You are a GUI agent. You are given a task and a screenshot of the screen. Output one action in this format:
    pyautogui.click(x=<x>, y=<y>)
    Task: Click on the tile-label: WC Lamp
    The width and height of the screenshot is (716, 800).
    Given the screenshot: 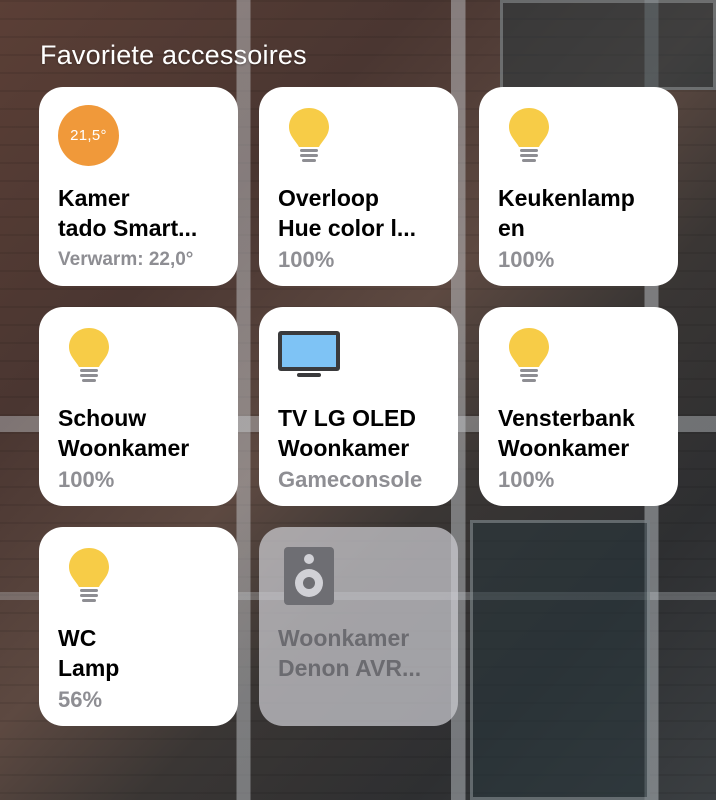 What is the action you would take?
    pyautogui.click(x=141, y=653)
    